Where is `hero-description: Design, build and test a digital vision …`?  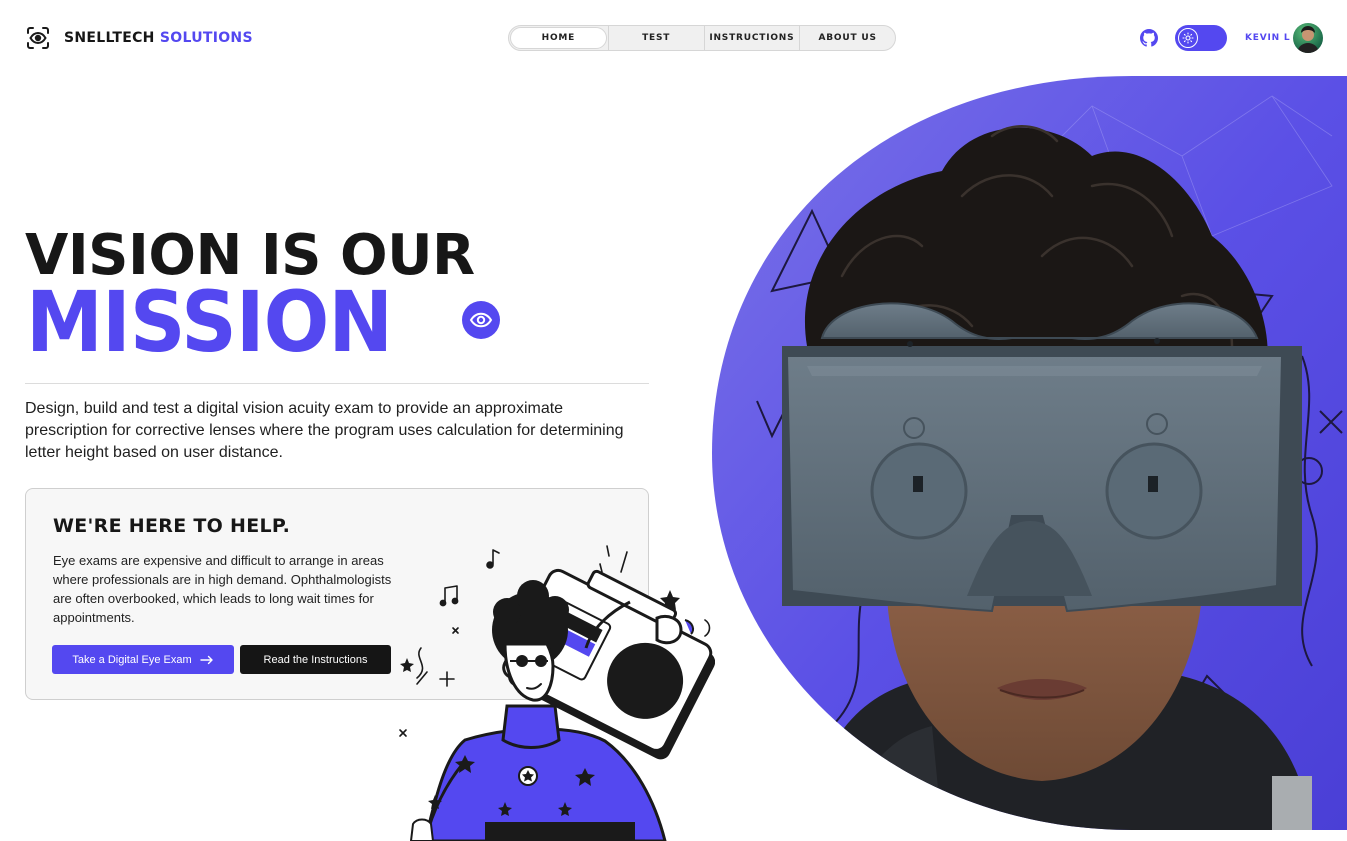
hero-description: Design, build and test a digital vision … is located at coordinates (324, 430).